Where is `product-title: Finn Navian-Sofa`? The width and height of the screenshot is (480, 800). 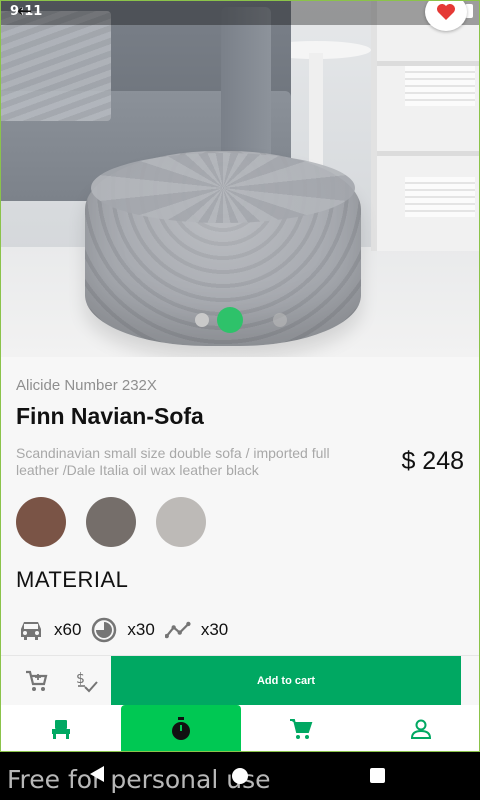
product-title: Finn Navian-Sofa is located at coordinates (110, 416).